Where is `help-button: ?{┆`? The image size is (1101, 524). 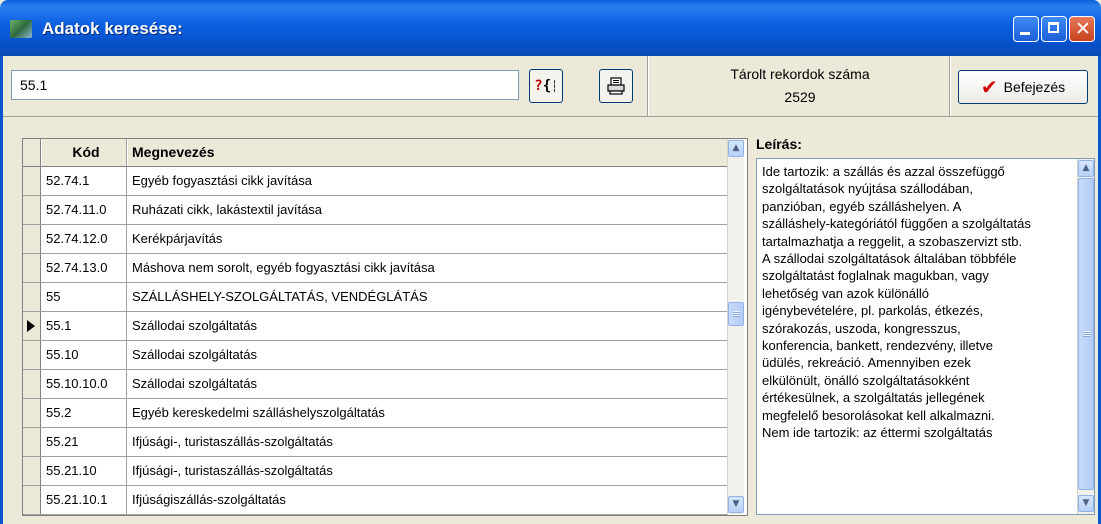 help-button: ?{┆ is located at coordinates (546, 86).